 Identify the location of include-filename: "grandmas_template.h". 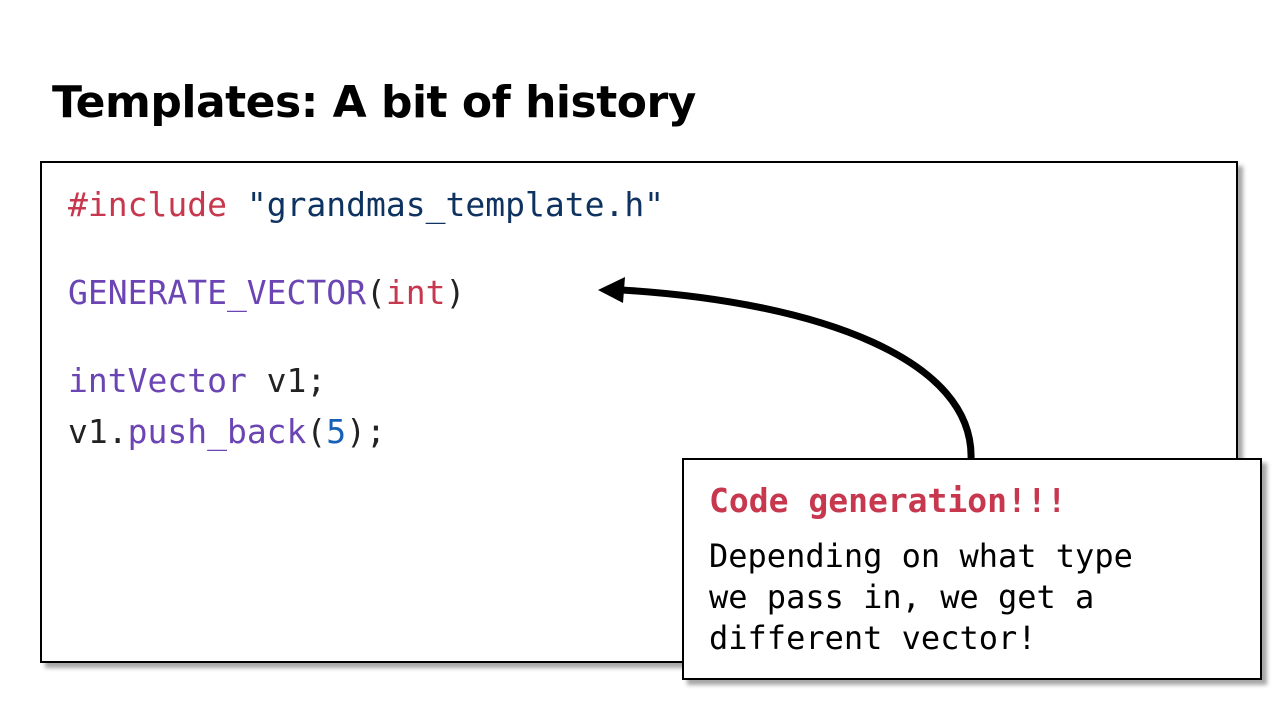
(455, 204).